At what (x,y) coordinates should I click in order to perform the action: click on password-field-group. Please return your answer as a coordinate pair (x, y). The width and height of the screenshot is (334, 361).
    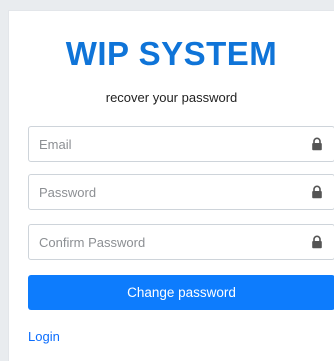
    Looking at the image, I should click on (181, 192).